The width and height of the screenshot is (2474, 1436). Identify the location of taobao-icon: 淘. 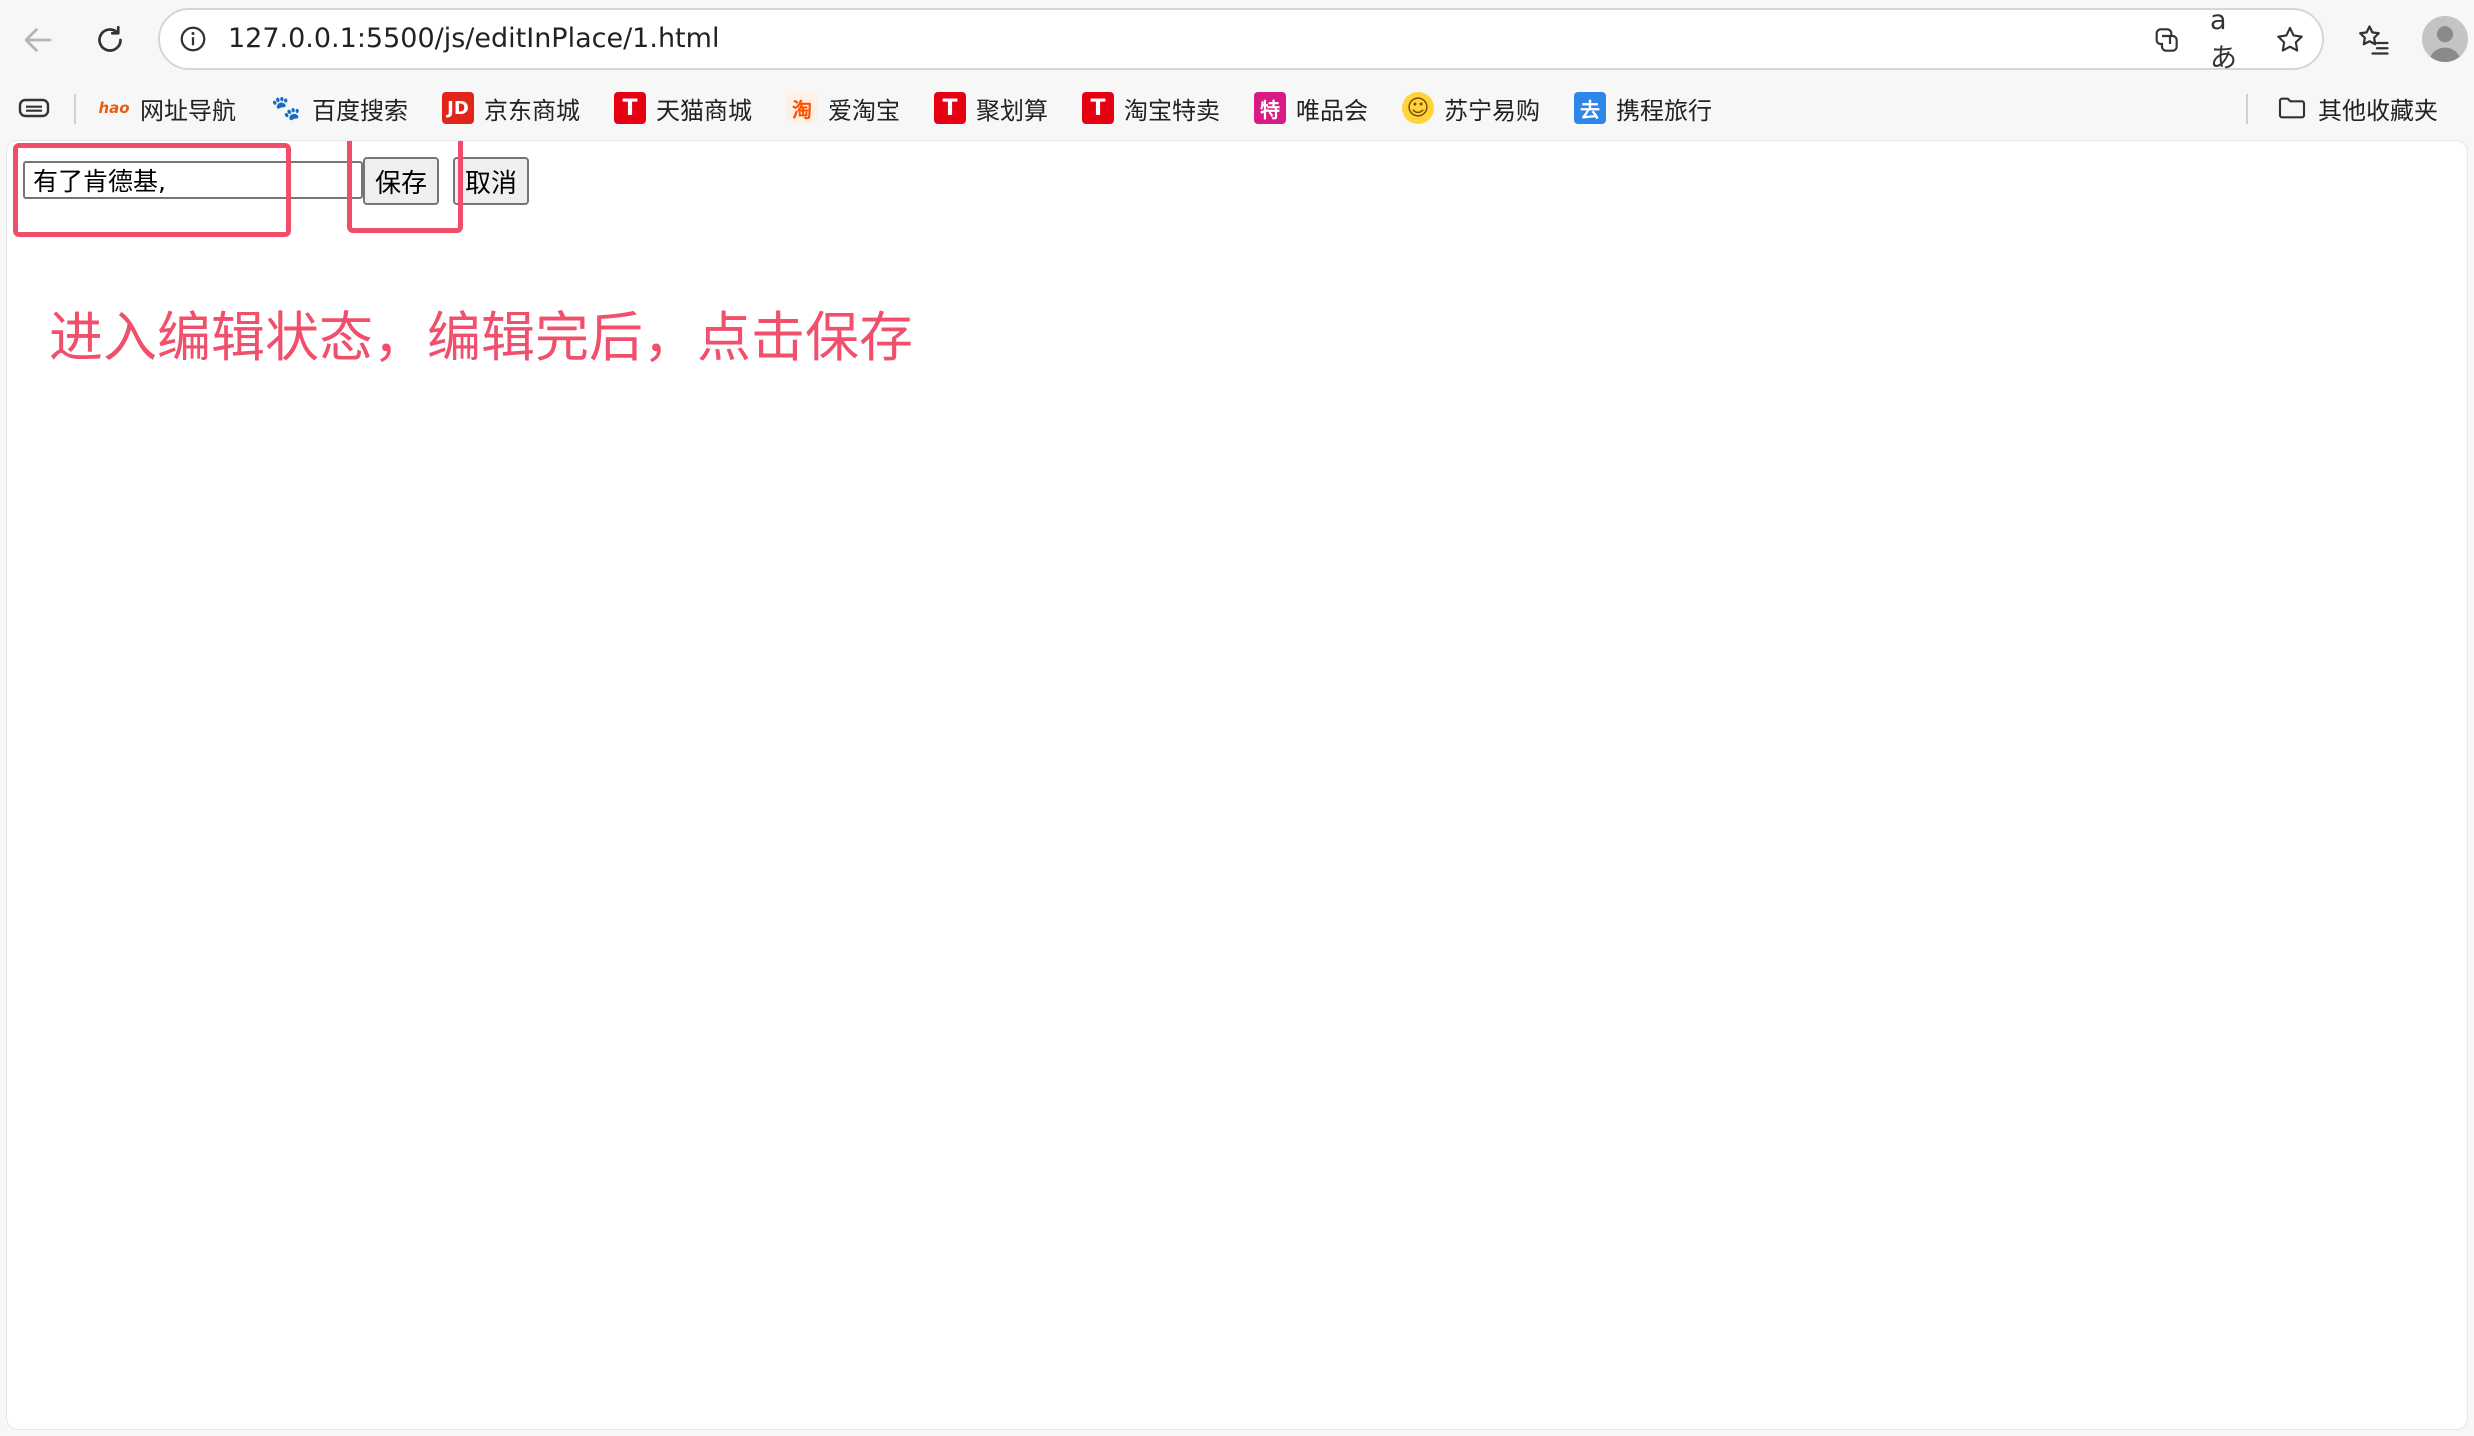
(802, 108).